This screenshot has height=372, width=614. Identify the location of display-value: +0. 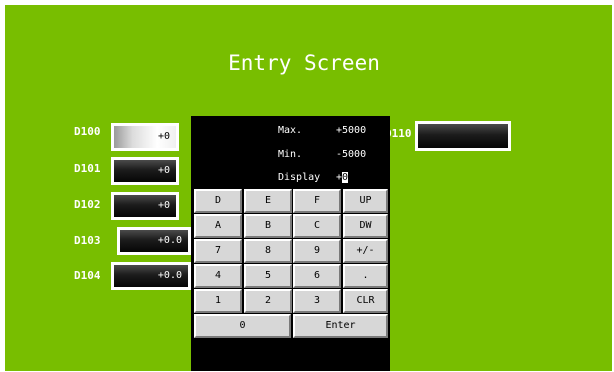
(342, 177).